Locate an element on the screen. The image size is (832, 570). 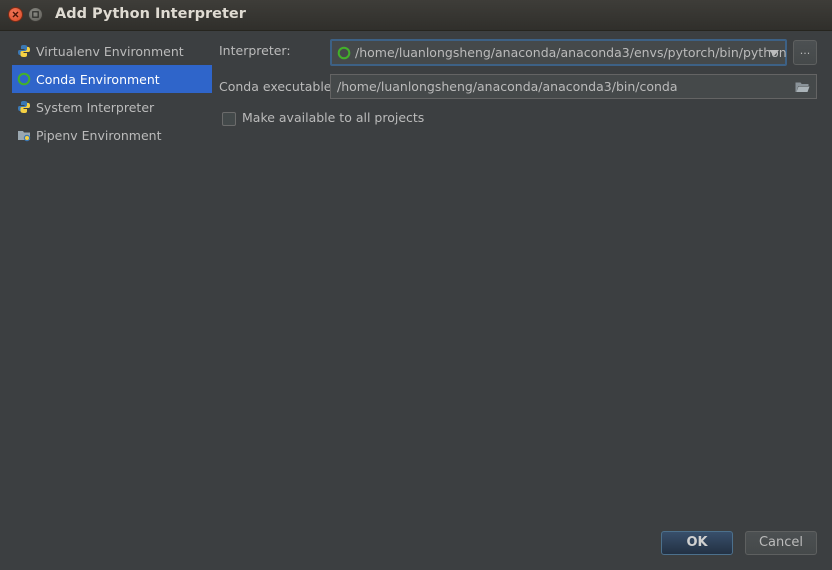
sidebar-item-conda: Conda Environment is located at coordinates (112, 79).